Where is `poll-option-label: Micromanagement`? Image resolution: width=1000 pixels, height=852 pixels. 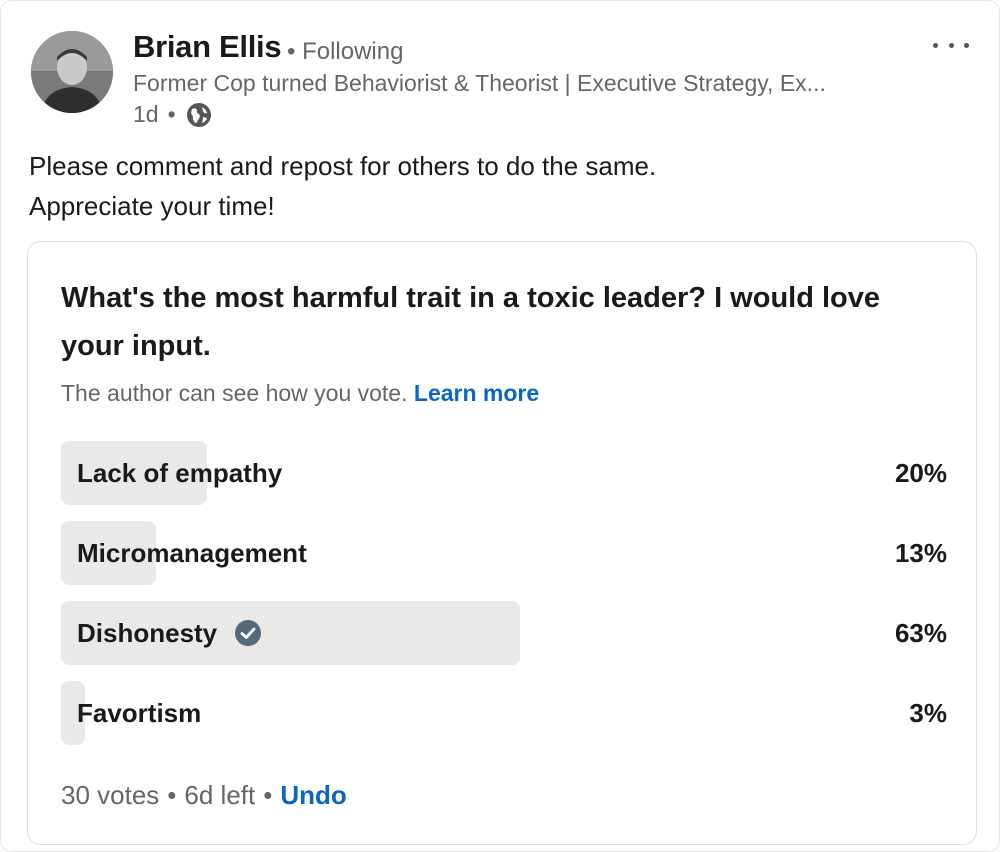
poll-option-label: Micromanagement is located at coordinates (192, 553).